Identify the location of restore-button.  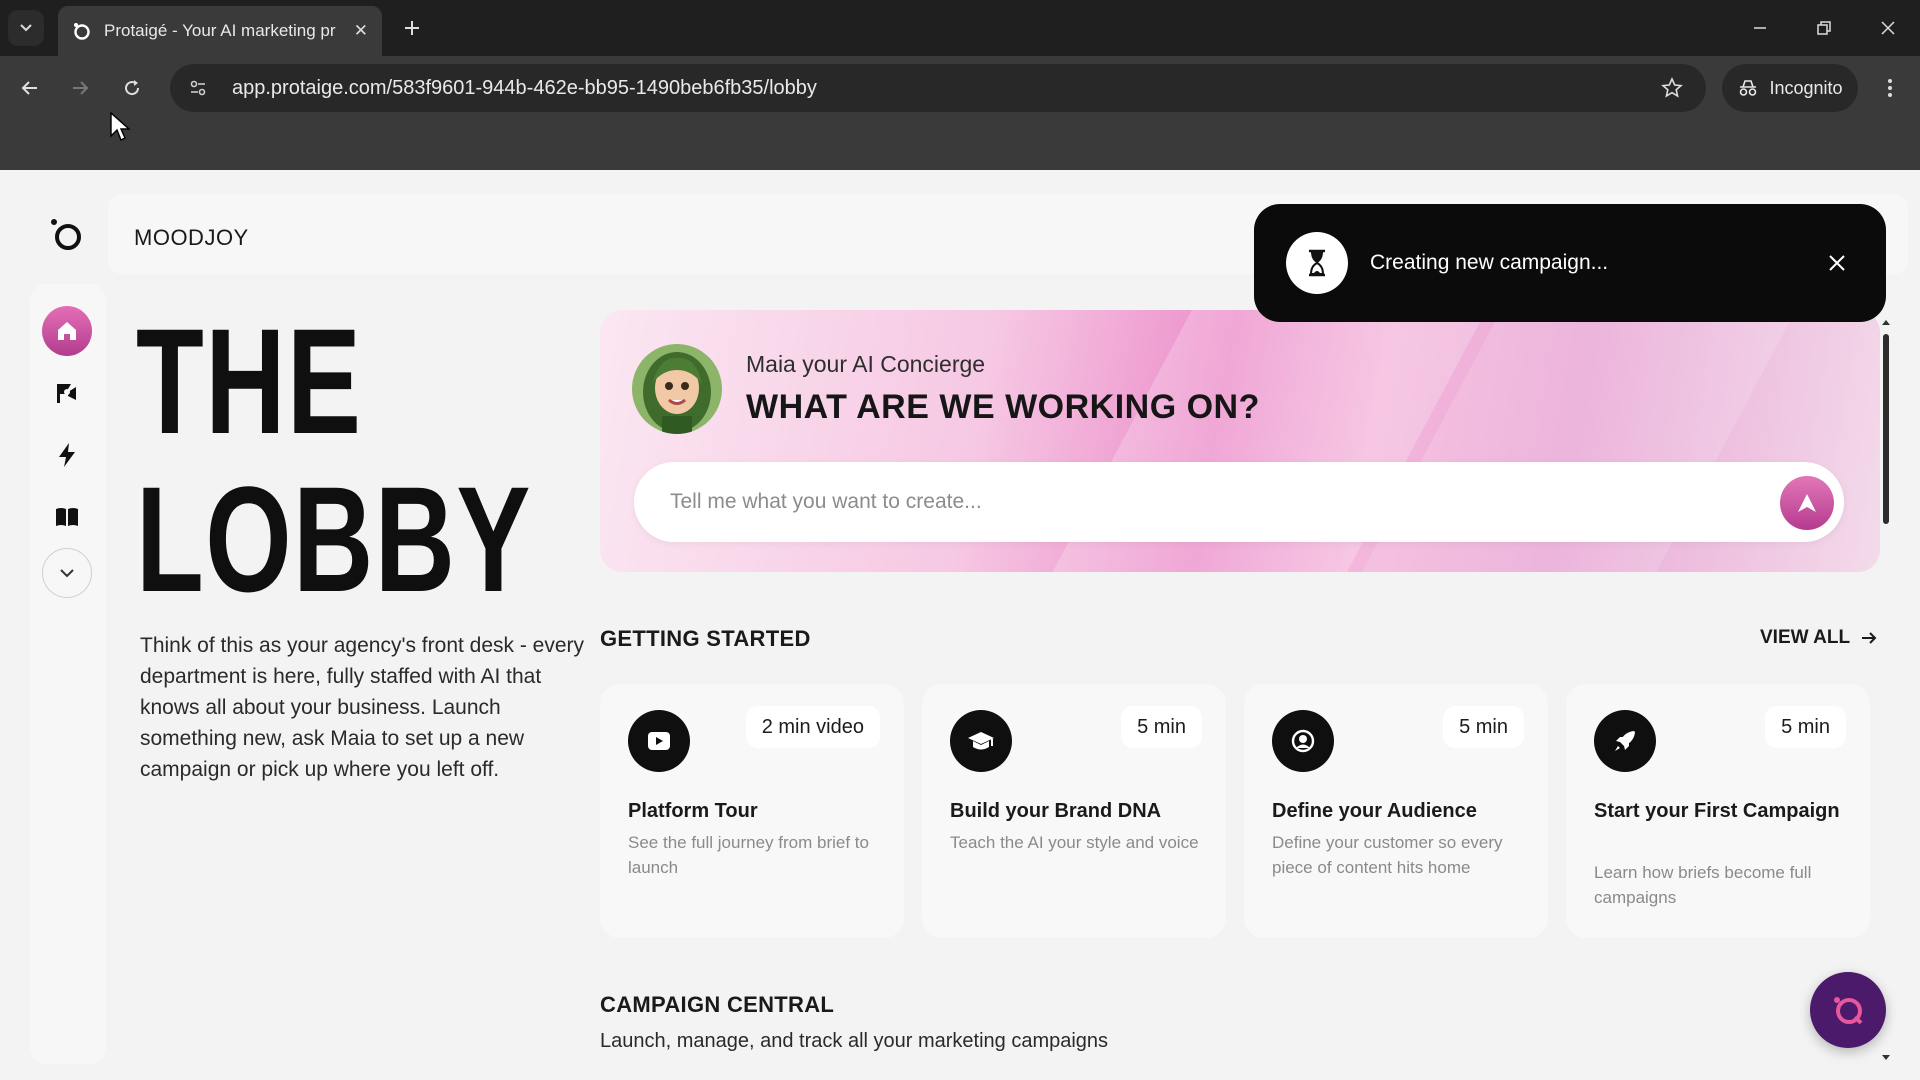
(1824, 28).